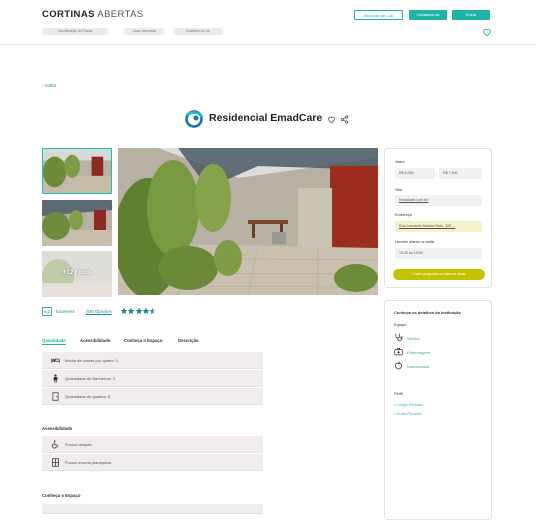 Image resolution: width=536 pixels, height=520 pixels. What do you see at coordinates (95, 340) in the screenshot?
I see `tab-acessibilidade: Acessibilidade` at bounding box center [95, 340].